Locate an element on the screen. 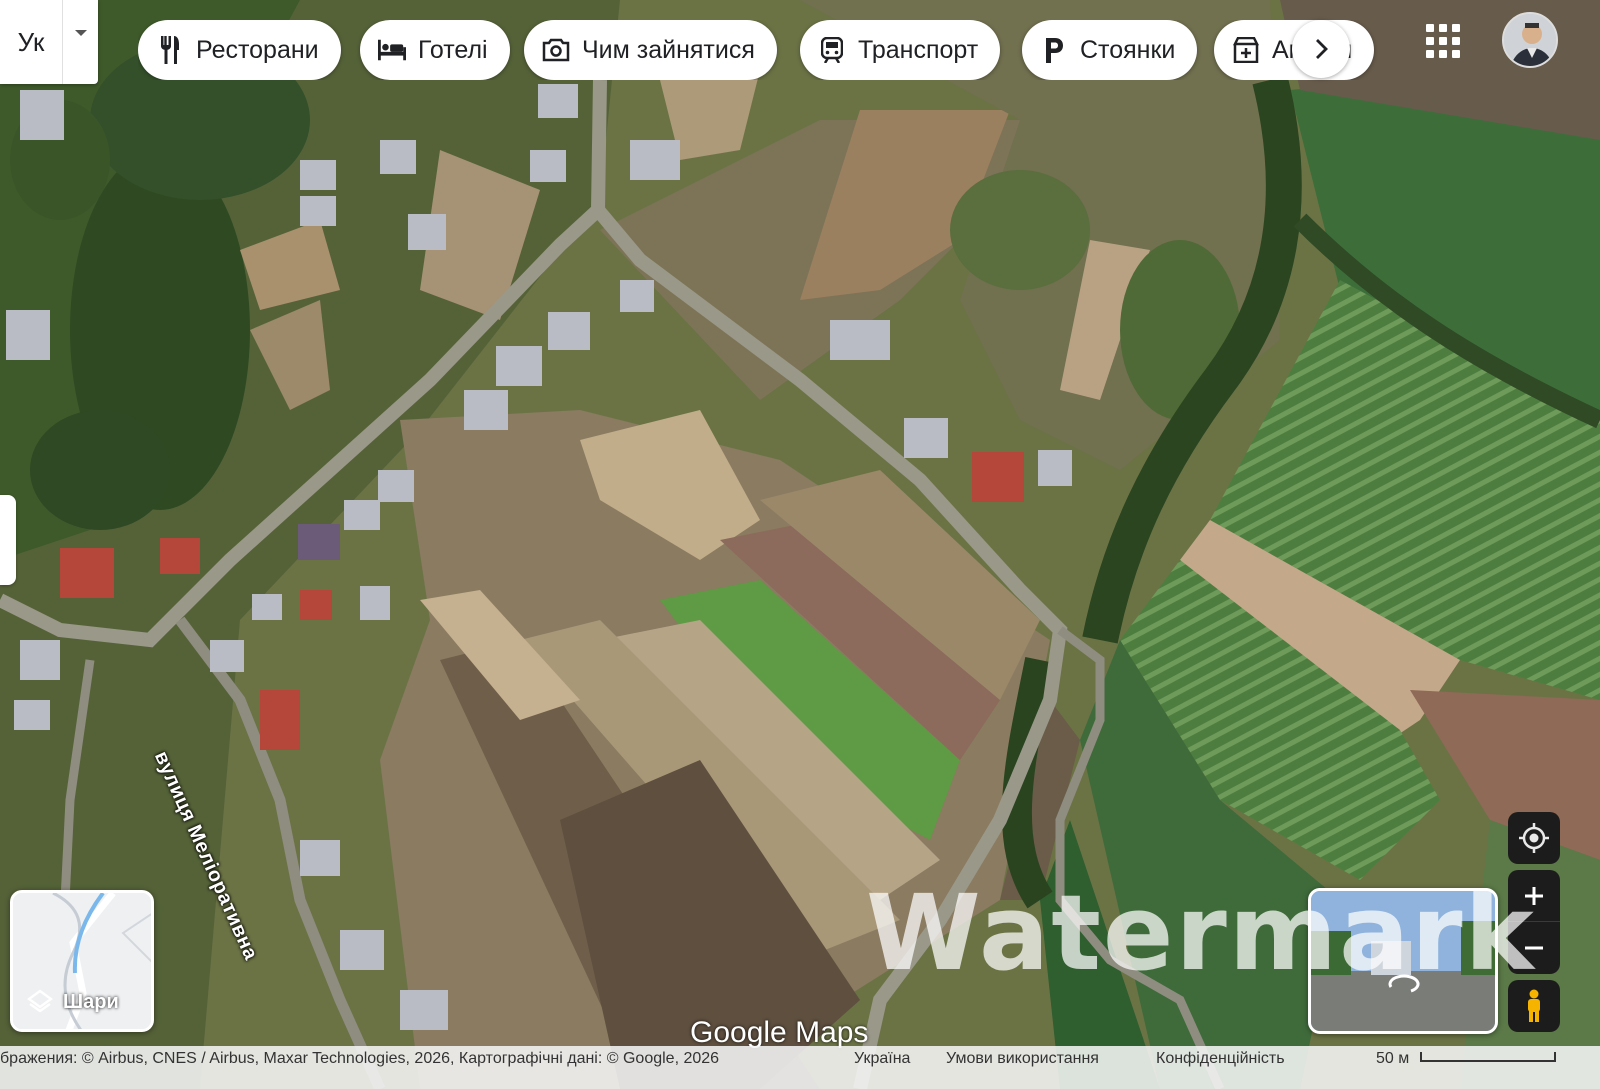 This screenshot has height=1089, width=1600. chip-things-to-do: Чим зайнятися is located at coordinates (650, 50).